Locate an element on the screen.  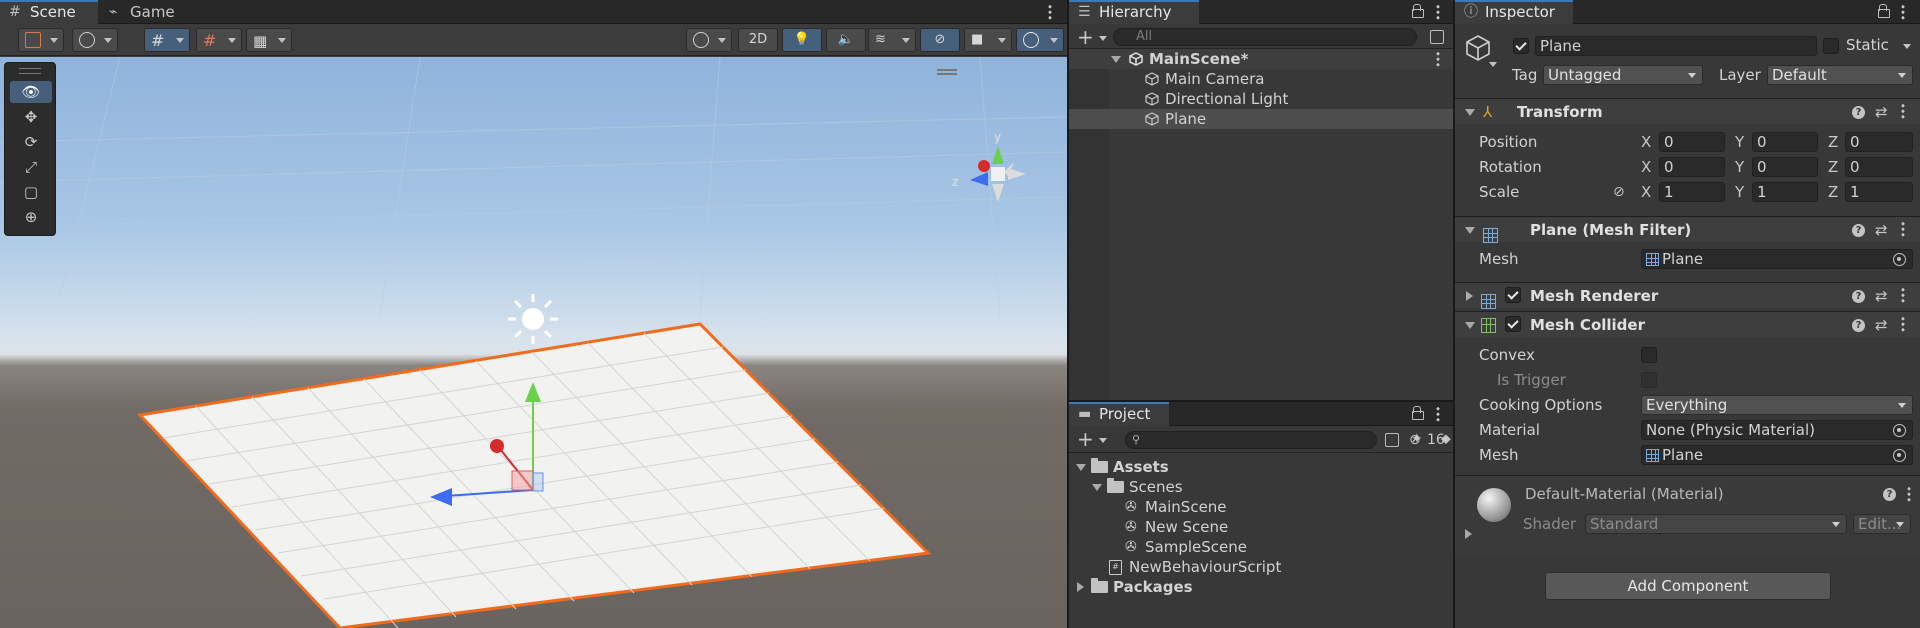
layer-dropdown: Default is located at coordinates (1840, 75).